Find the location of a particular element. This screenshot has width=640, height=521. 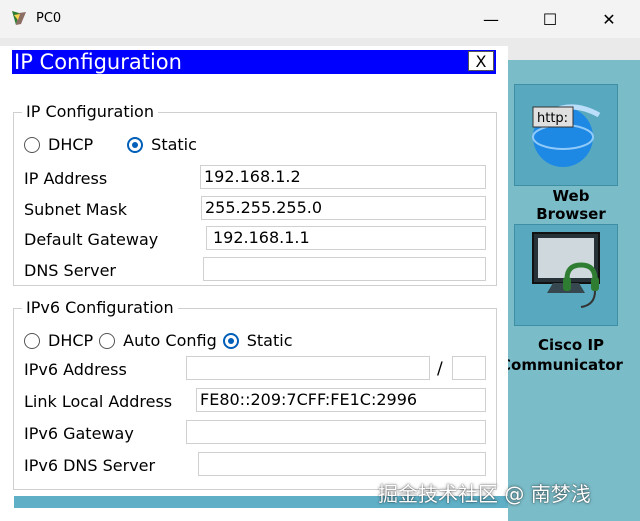

web-browser-label-line2: Browser is located at coordinates (571, 212).